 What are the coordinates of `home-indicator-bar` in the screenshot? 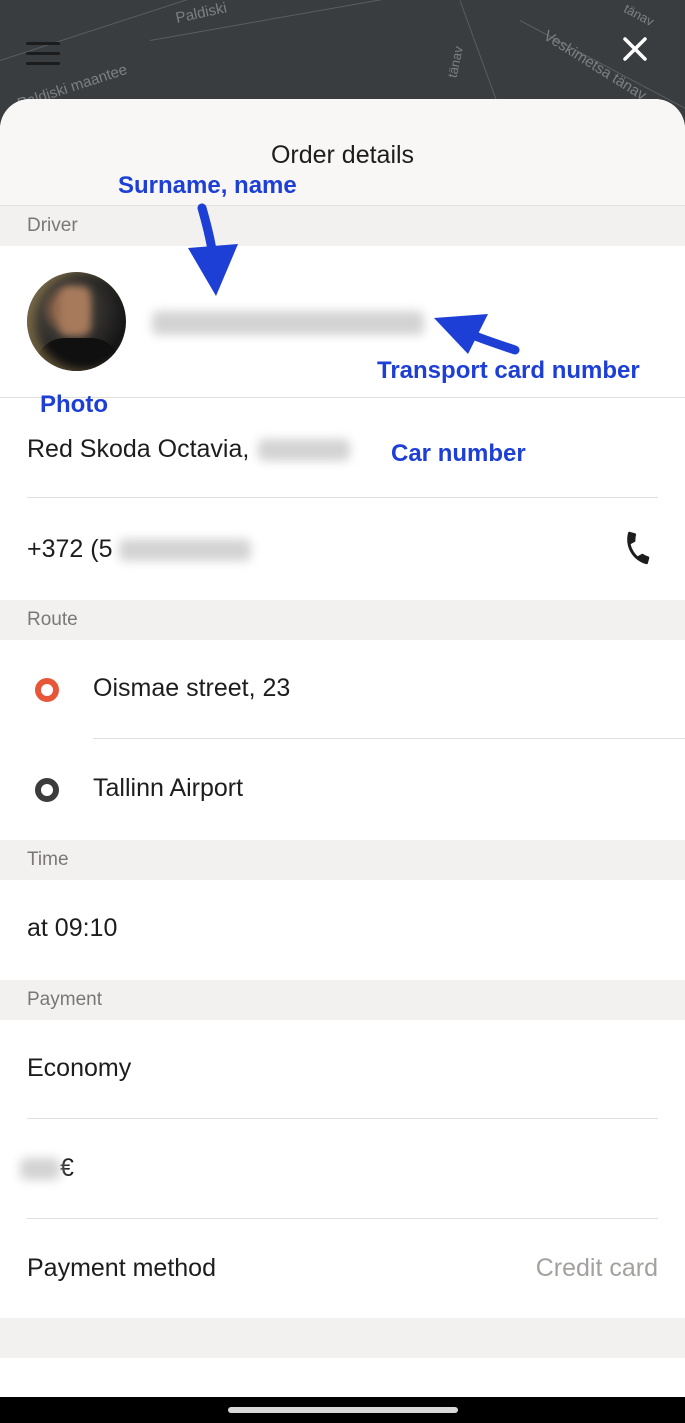 It's located at (342, 1410).